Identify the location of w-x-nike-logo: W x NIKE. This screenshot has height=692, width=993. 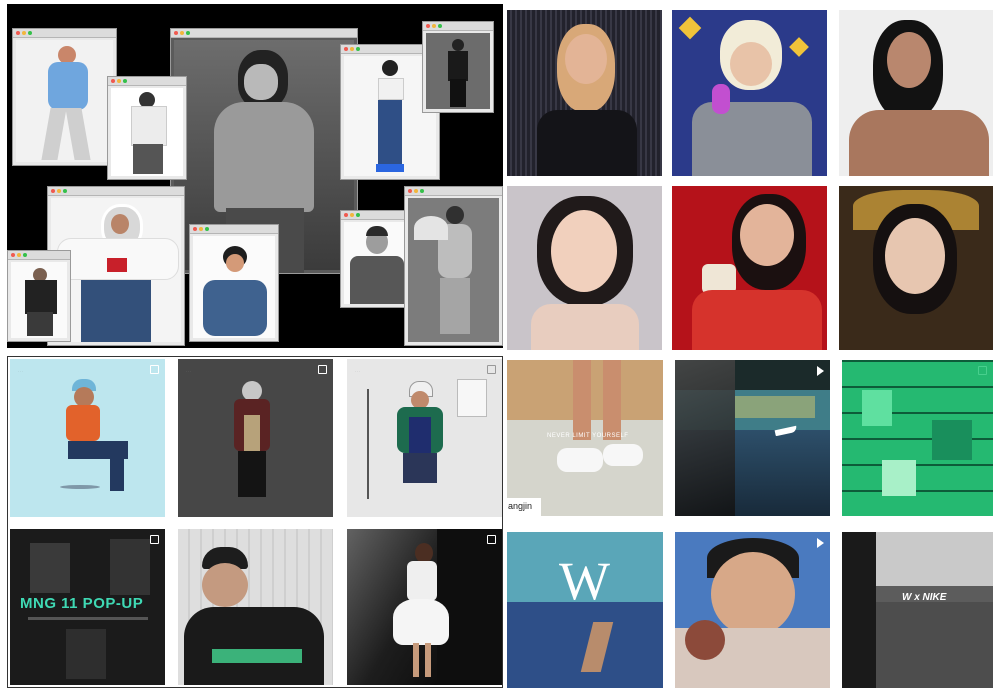
(924, 597).